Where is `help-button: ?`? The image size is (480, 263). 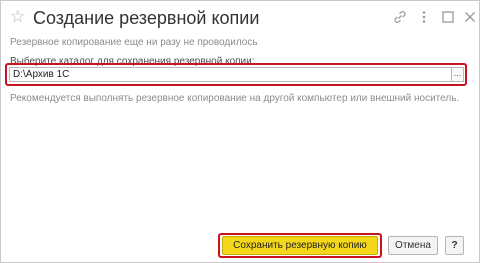 help-button: ? is located at coordinates (454, 245).